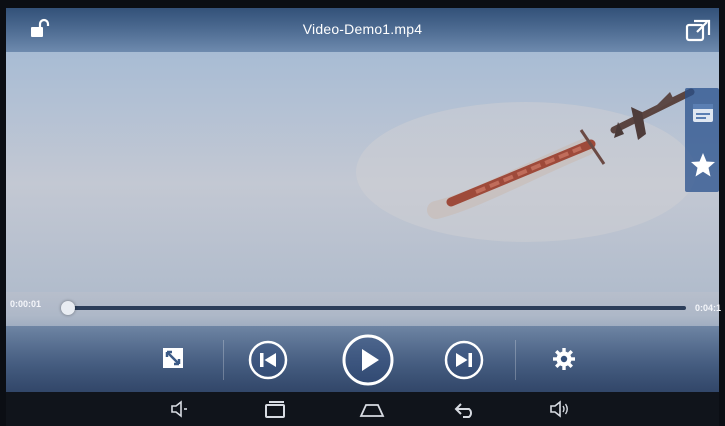 This screenshot has width=725, height=426. What do you see at coordinates (268, 360) in the screenshot?
I see `skip-previous-icon` at bounding box center [268, 360].